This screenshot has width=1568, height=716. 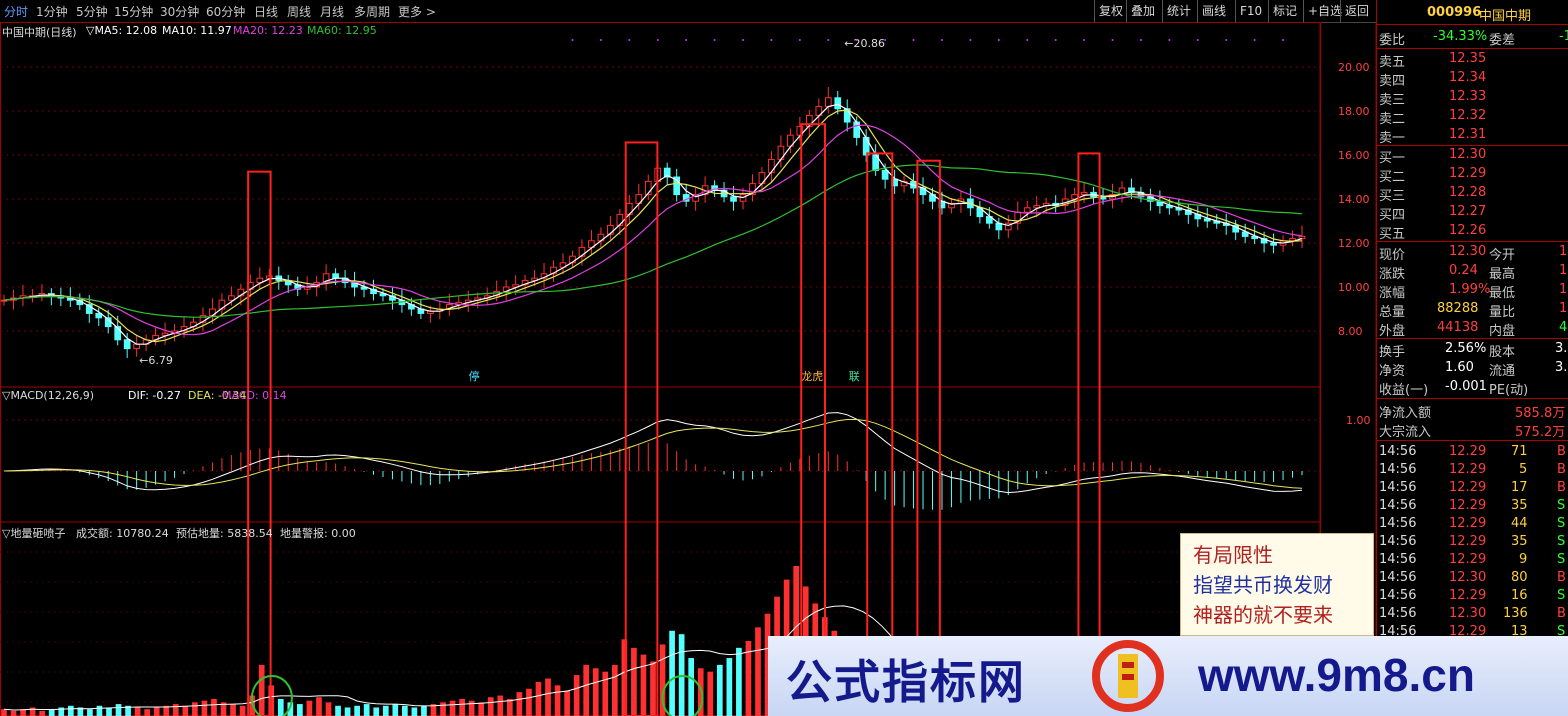 What do you see at coordinates (92, 11) in the screenshot?
I see `tab-period-2: 5分钟` at bounding box center [92, 11].